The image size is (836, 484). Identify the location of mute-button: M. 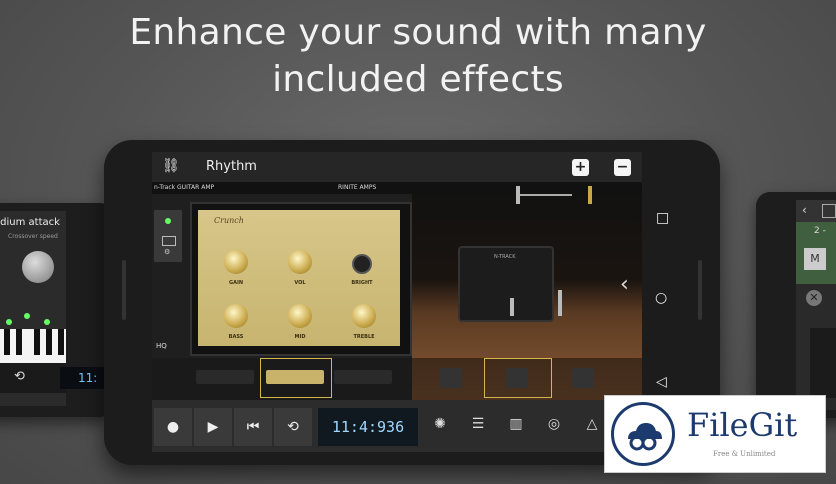
(815, 259).